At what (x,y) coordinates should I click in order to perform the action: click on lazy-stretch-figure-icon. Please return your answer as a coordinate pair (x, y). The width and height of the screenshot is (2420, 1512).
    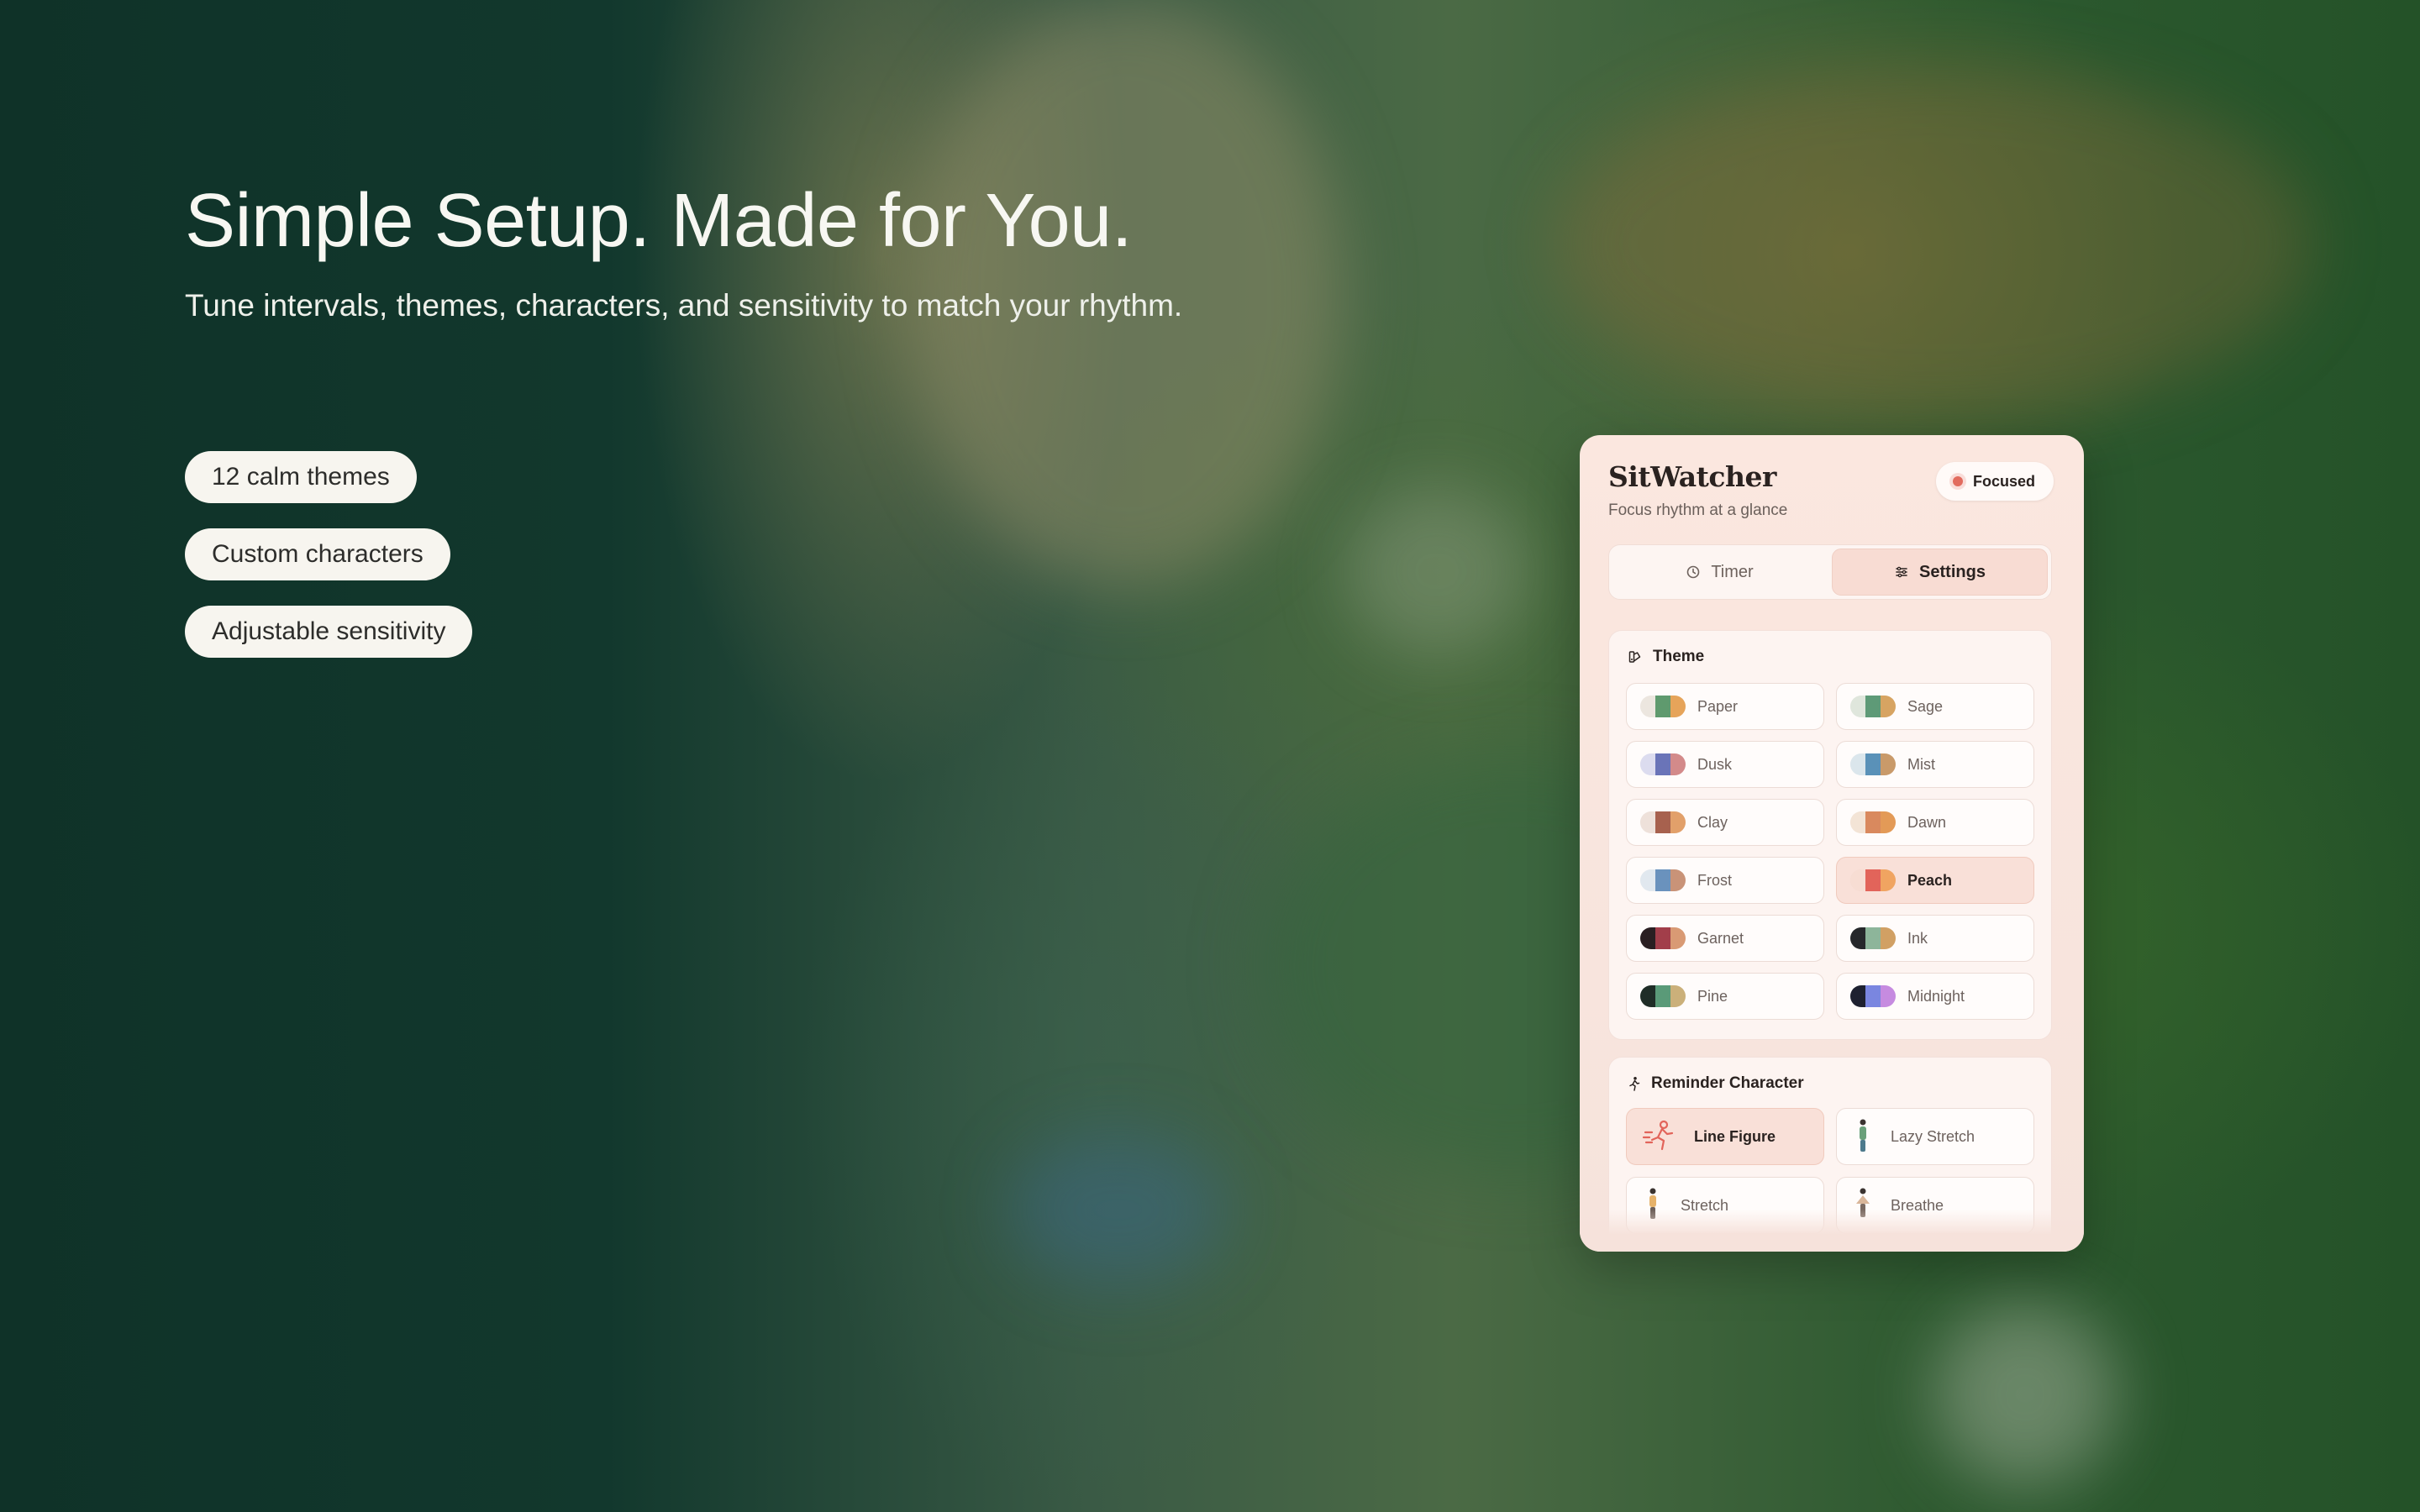
    Looking at the image, I should click on (1863, 1135).